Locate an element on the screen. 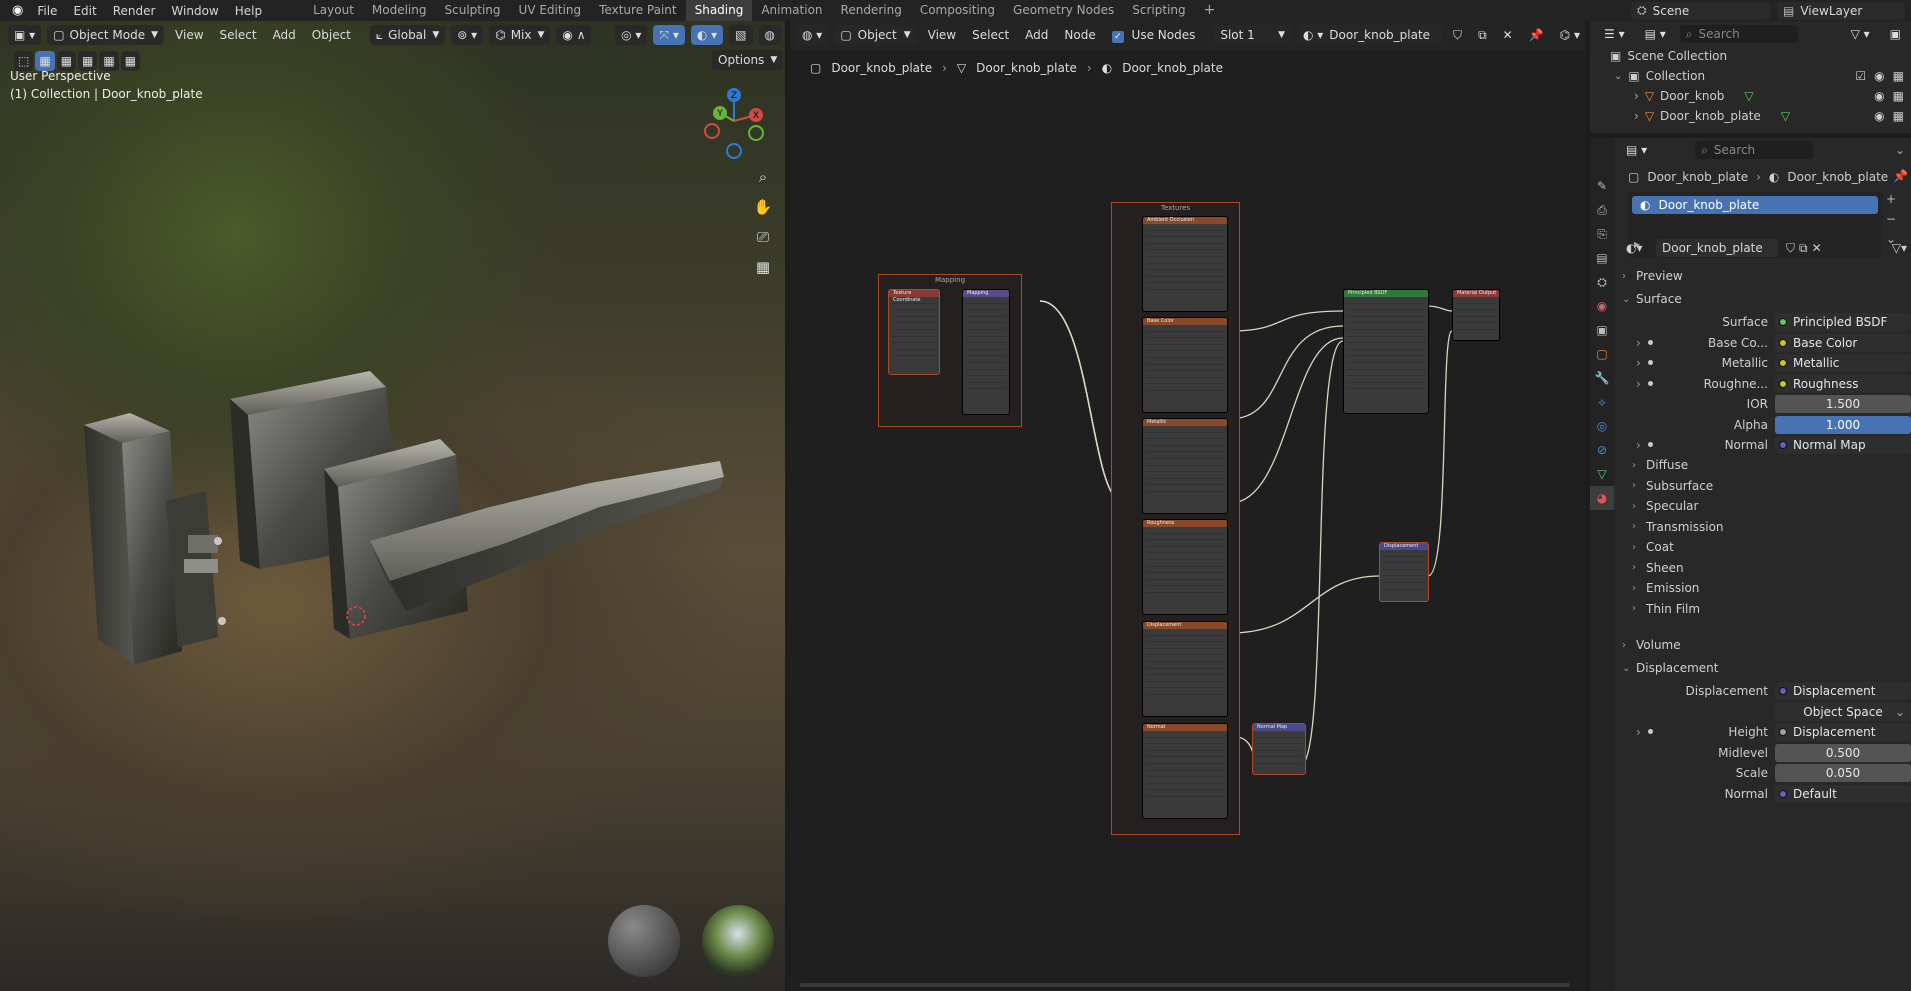  transform-orientation-dropdown: ⟀ Global ▼ is located at coordinates (407, 35).